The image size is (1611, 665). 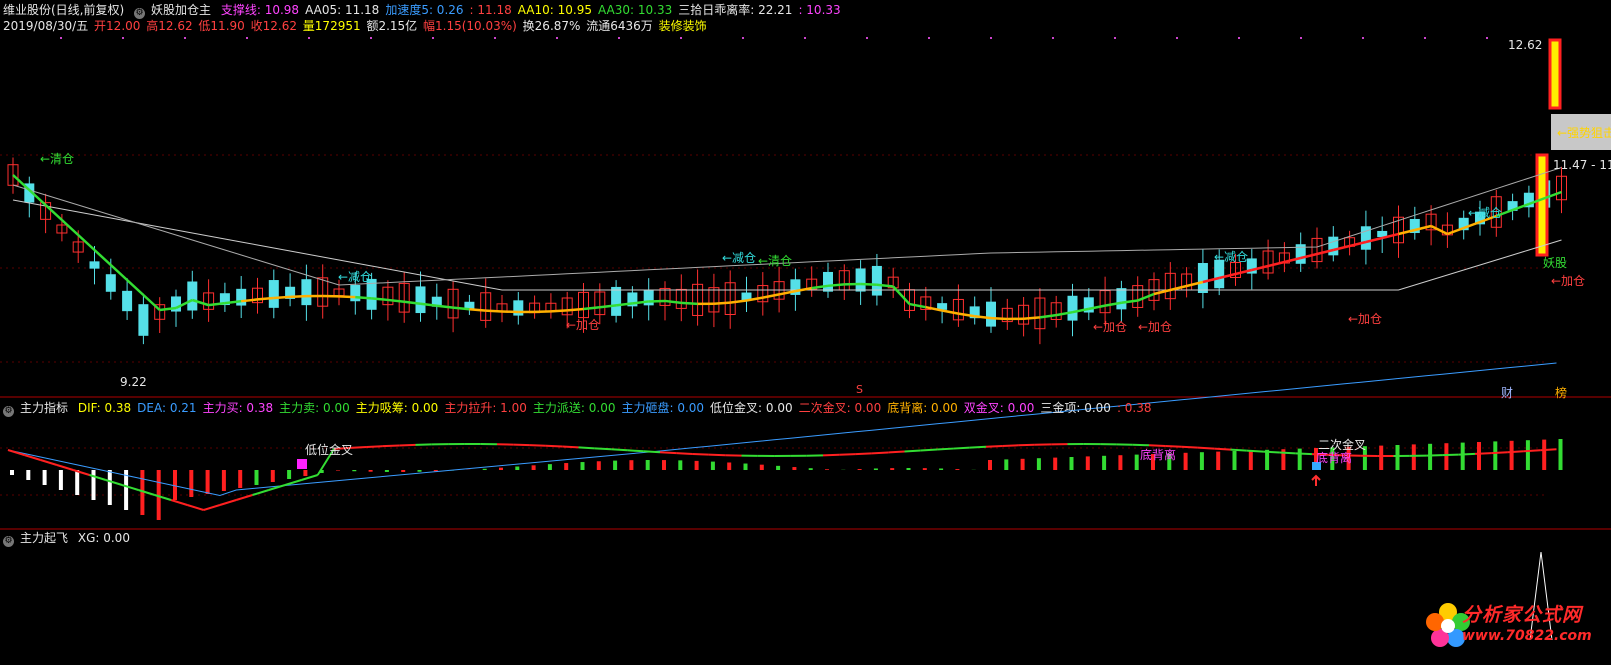 I want to click on watermark-url: www.70822.com, so click(x=1527, y=636).